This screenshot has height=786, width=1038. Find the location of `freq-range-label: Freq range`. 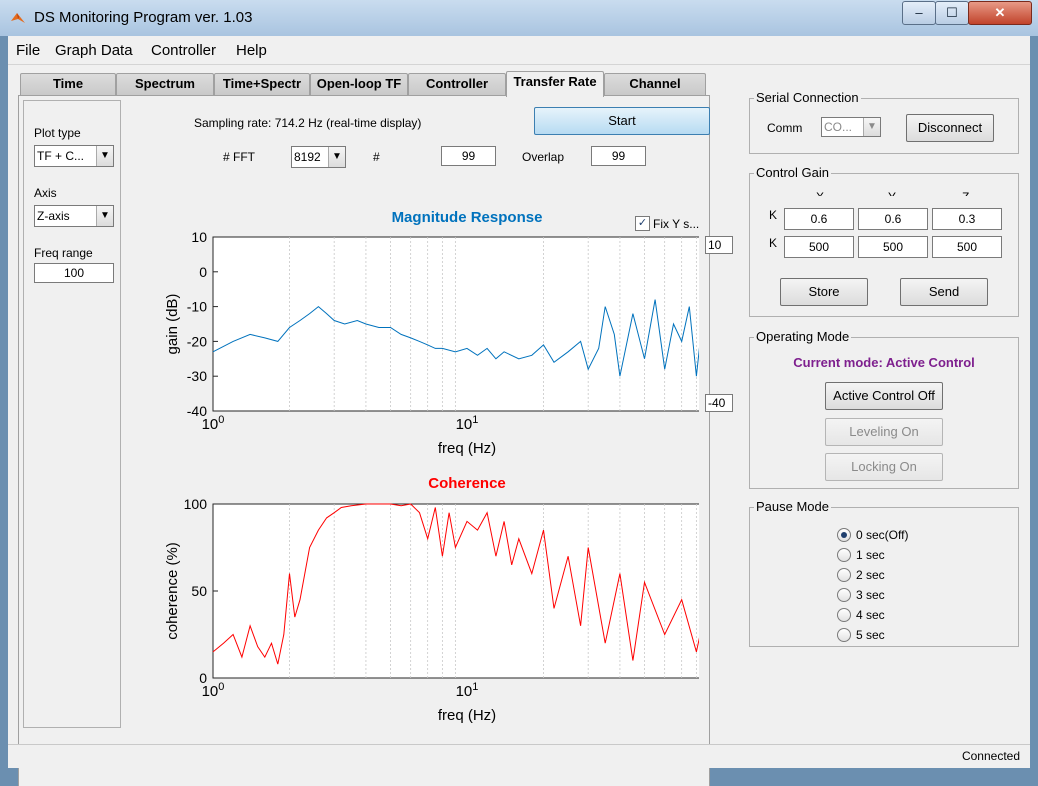

freq-range-label: Freq range is located at coordinates (63, 253).